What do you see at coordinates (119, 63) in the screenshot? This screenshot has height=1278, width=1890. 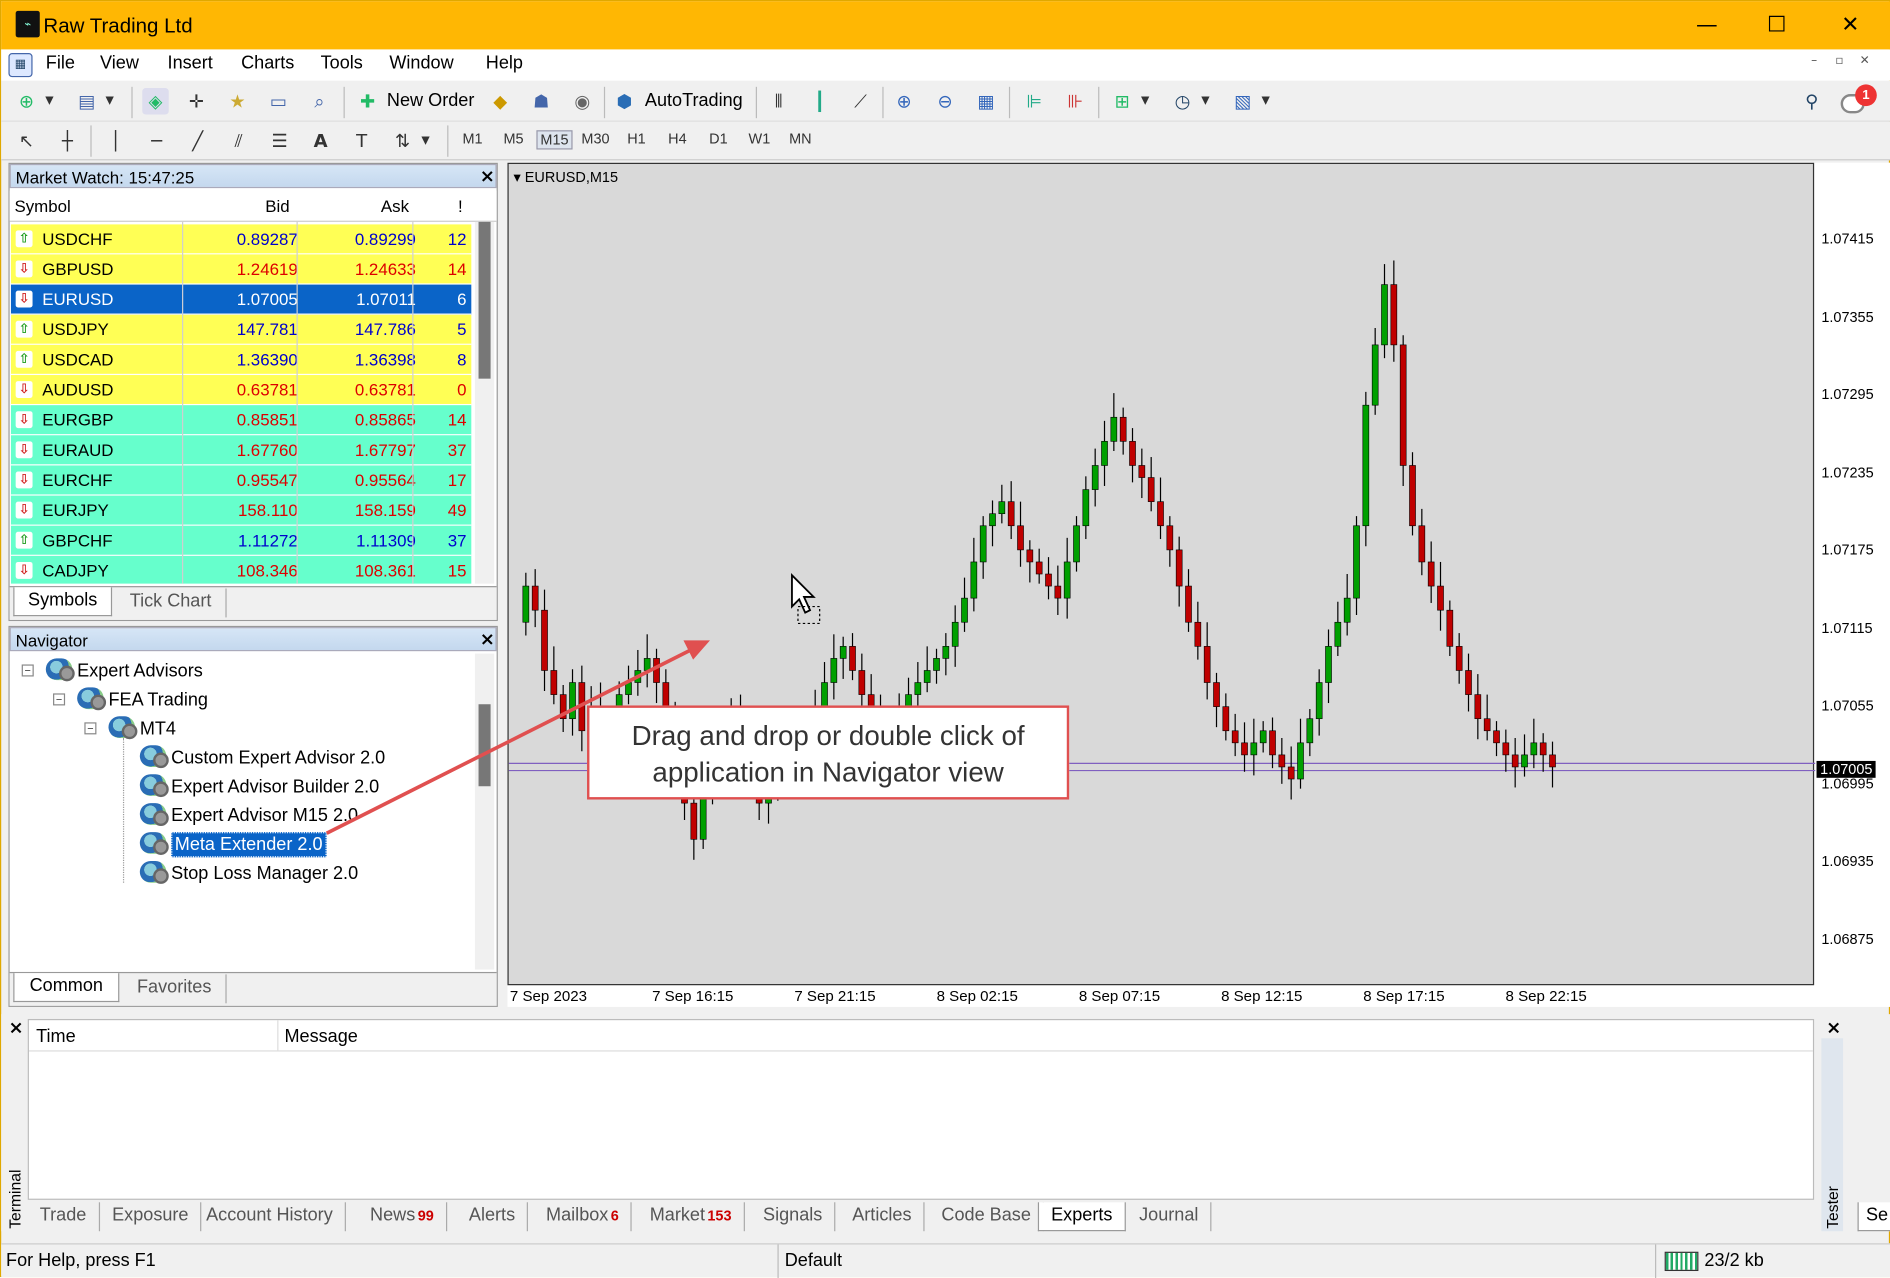 I see `menu-view: View` at bounding box center [119, 63].